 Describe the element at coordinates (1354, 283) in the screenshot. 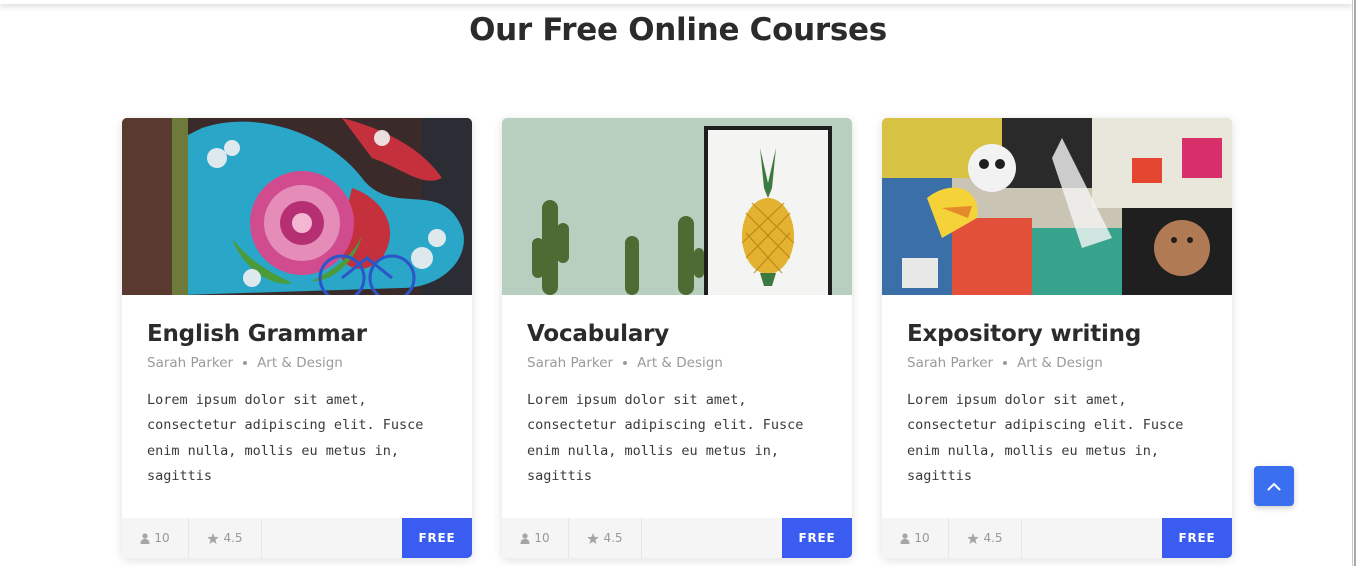

I see `page-scrollbar` at that location.